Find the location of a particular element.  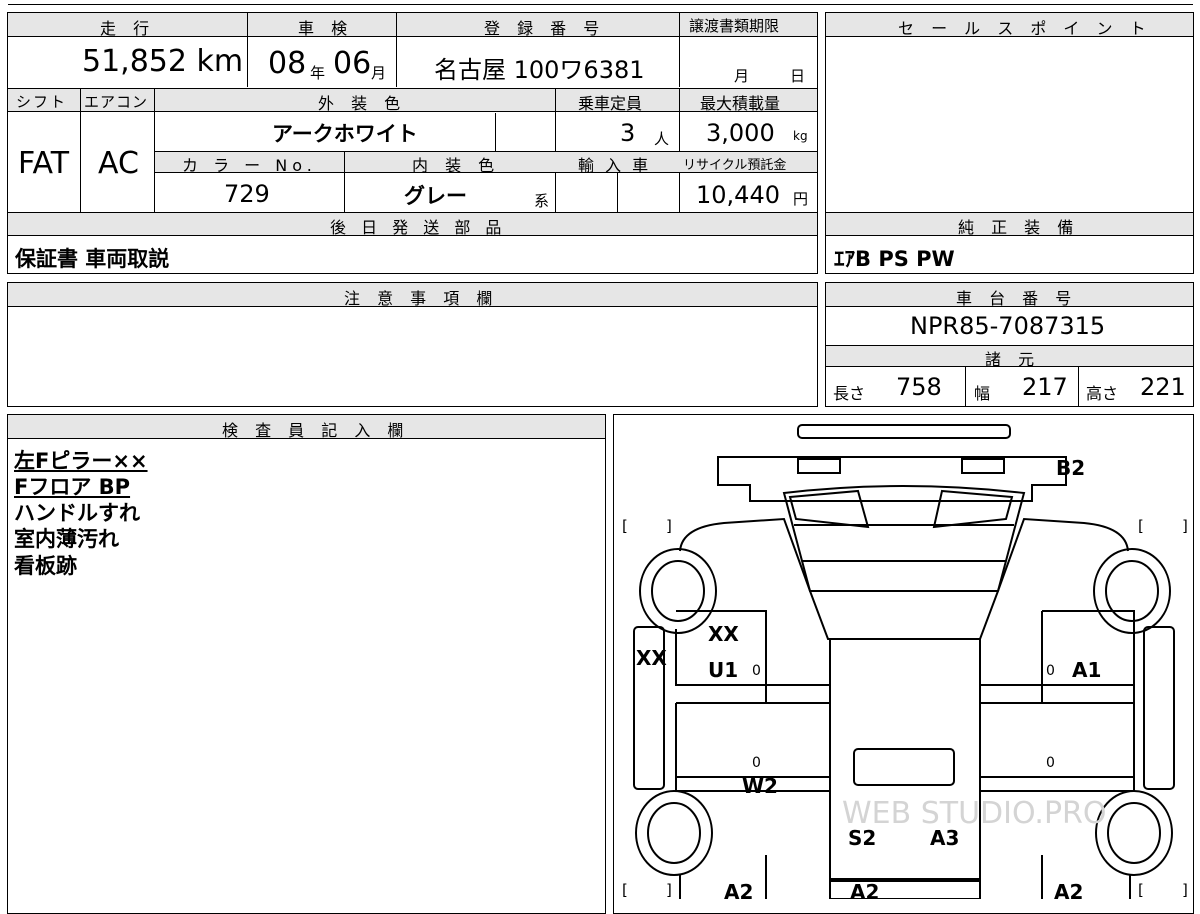

color-number-value: 729 is located at coordinates (247, 194).